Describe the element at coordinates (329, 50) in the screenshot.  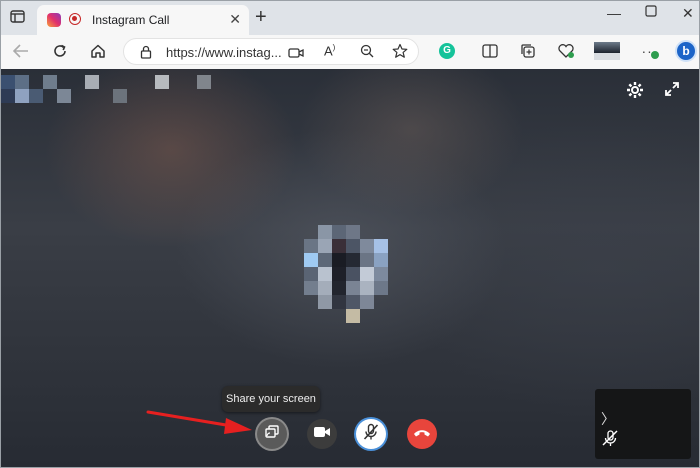
I see `read-aloud-icon: A)` at that location.